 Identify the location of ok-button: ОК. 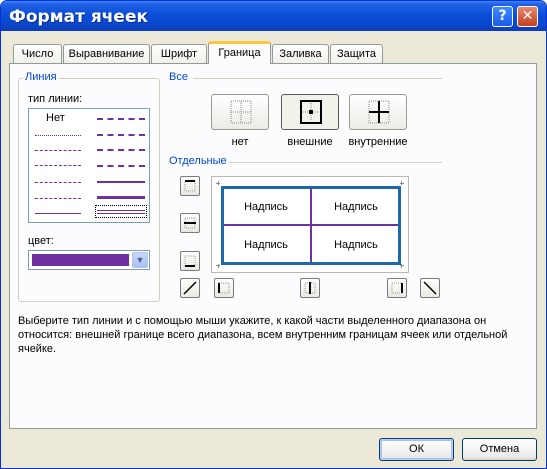
(416, 449).